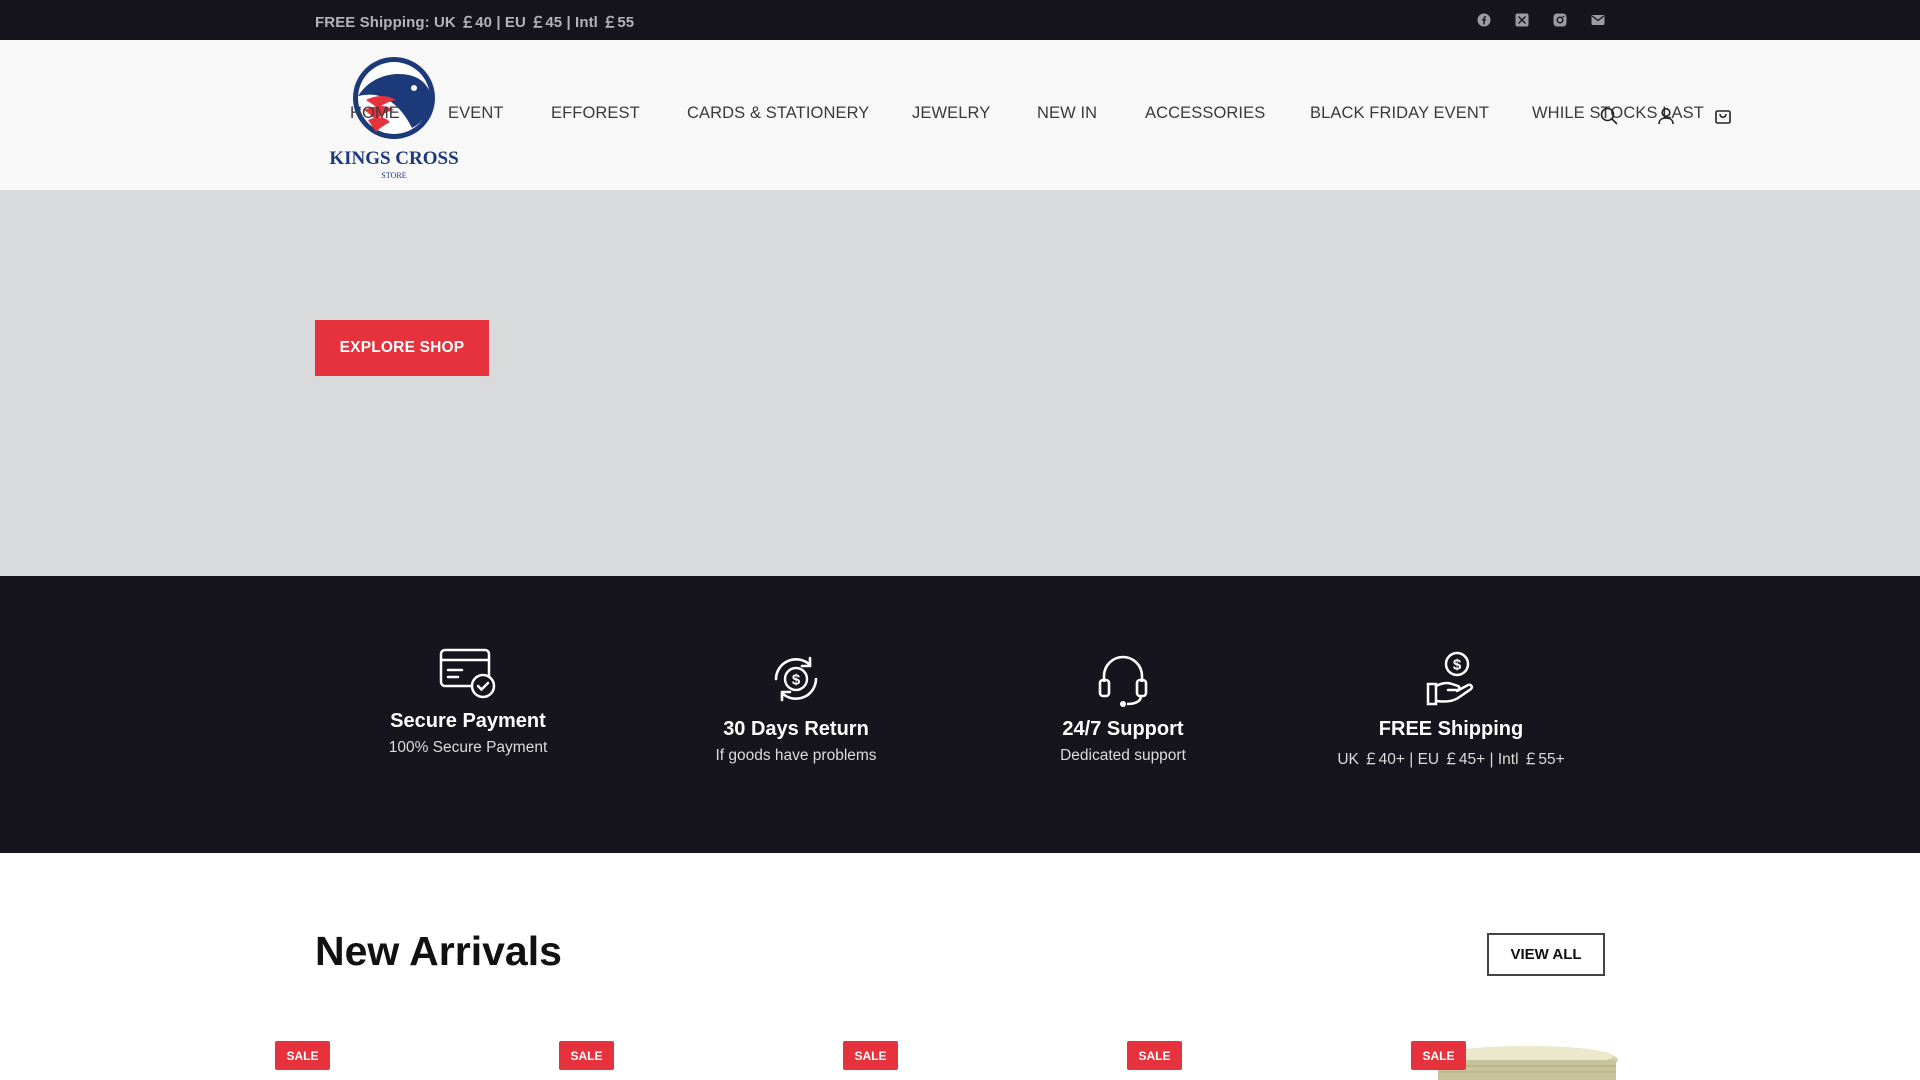 The width and height of the screenshot is (1920, 1080). Describe the element at coordinates (1123, 755) in the screenshot. I see `feature-subtitle: Dedicated support` at that location.